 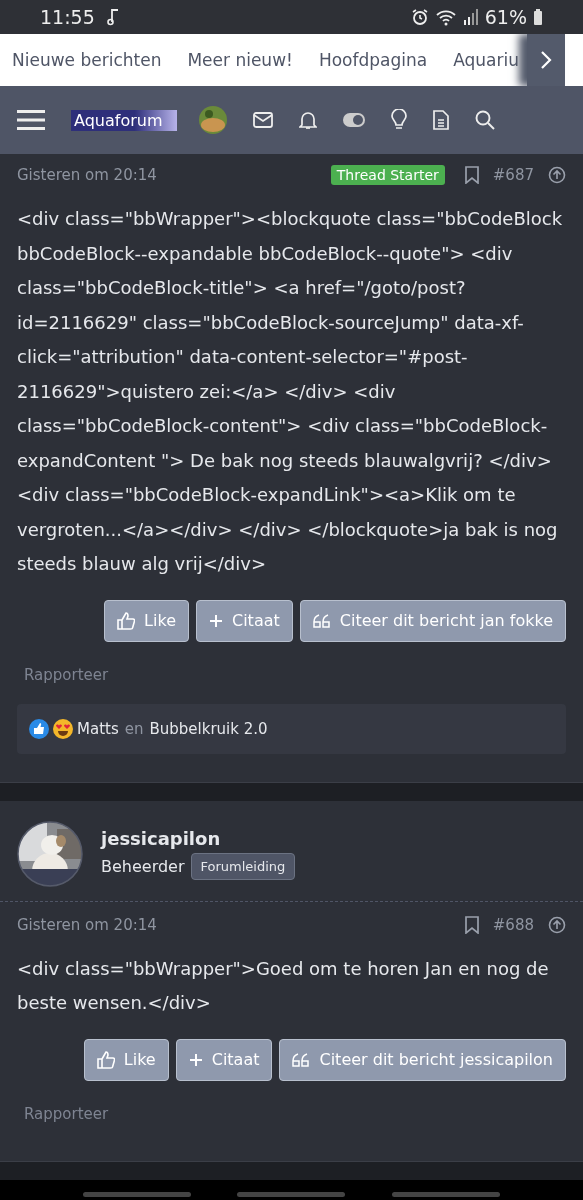 What do you see at coordinates (513, 924) in the screenshot?
I see `post-number: #688` at bounding box center [513, 924].